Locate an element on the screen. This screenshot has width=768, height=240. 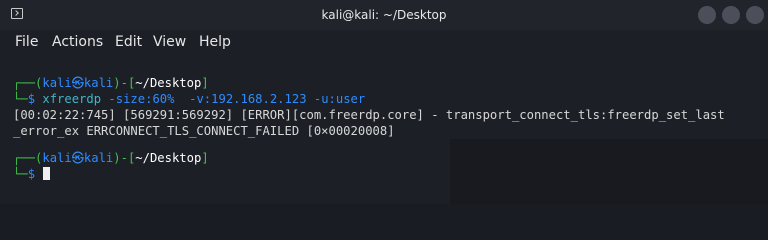
command-arg-size: -size:60% is located at coordinates (138, 99).